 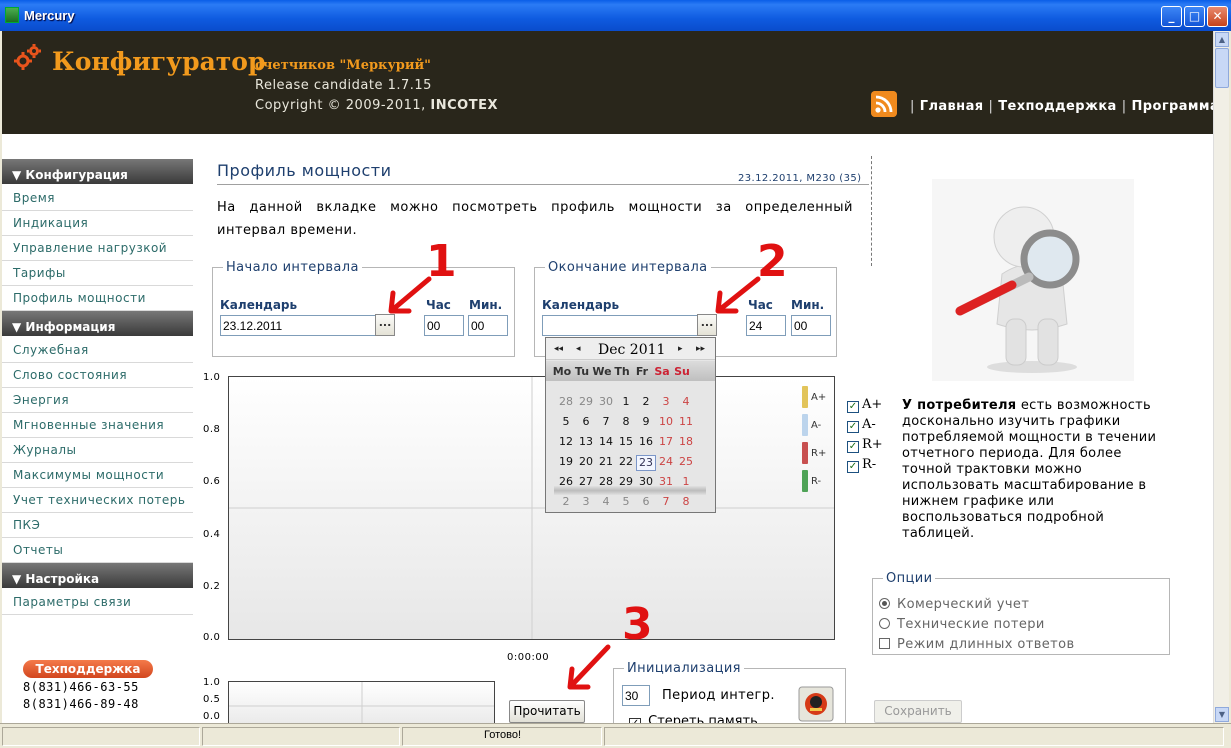 I want to click on sidebar-item-instant-values: Мгновенные значения, so click(x=97, y=425).